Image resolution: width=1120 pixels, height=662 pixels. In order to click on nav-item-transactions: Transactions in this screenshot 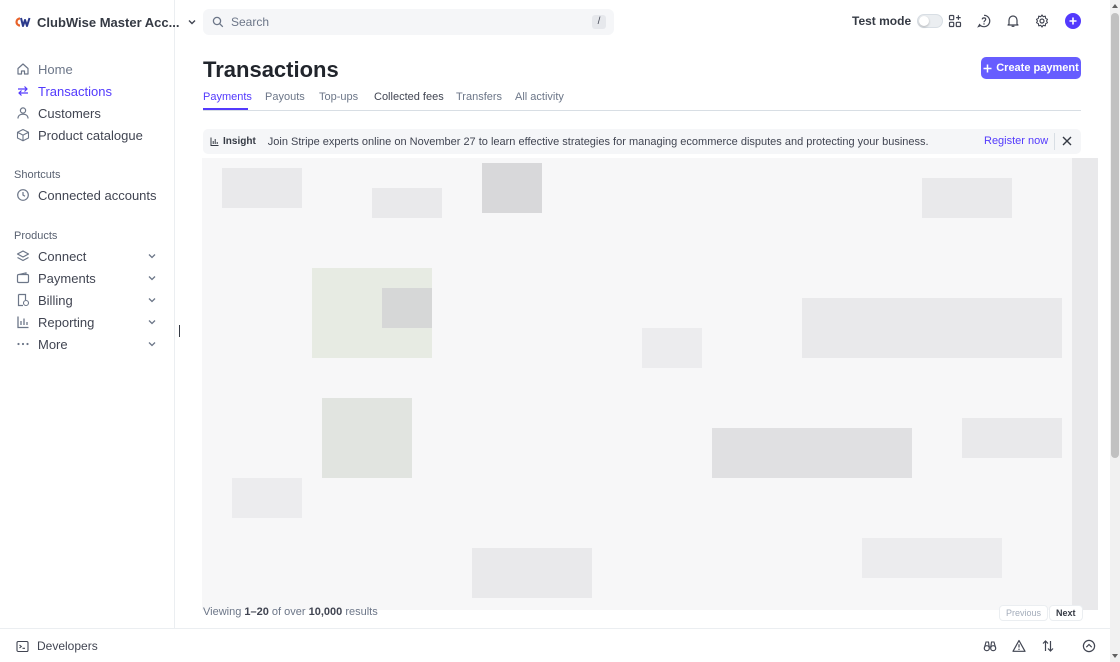, I will do `click(87, 91)`.